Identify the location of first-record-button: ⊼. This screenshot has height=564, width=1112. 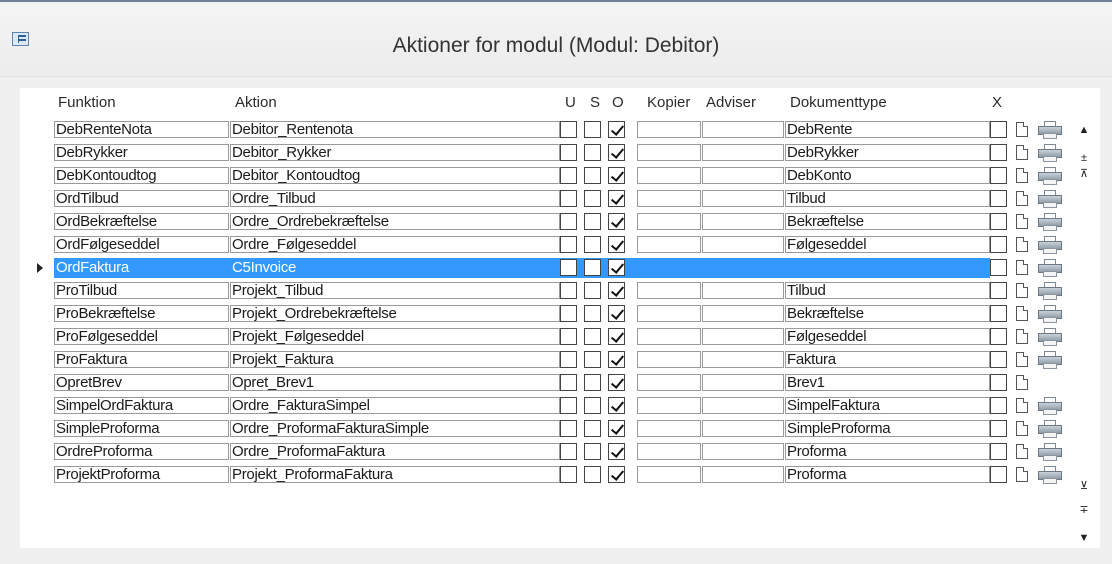
(1084, 174).